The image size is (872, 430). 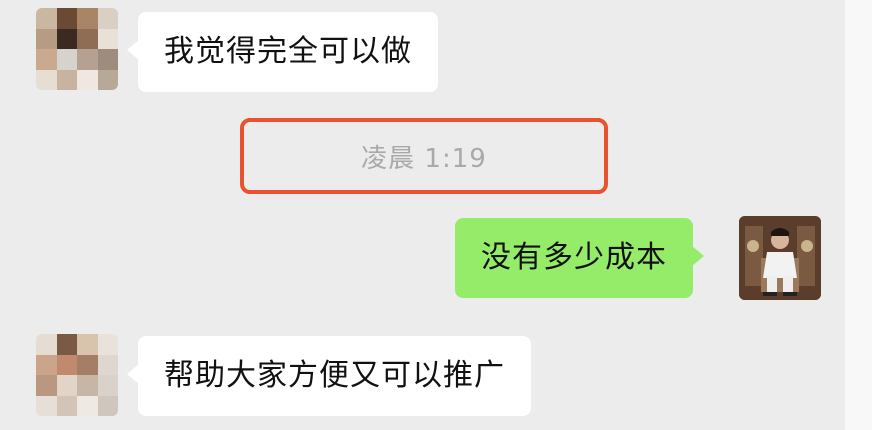 I want to click on message-text: 帮助大家方便又可以推广, so click(x=334, y=375).